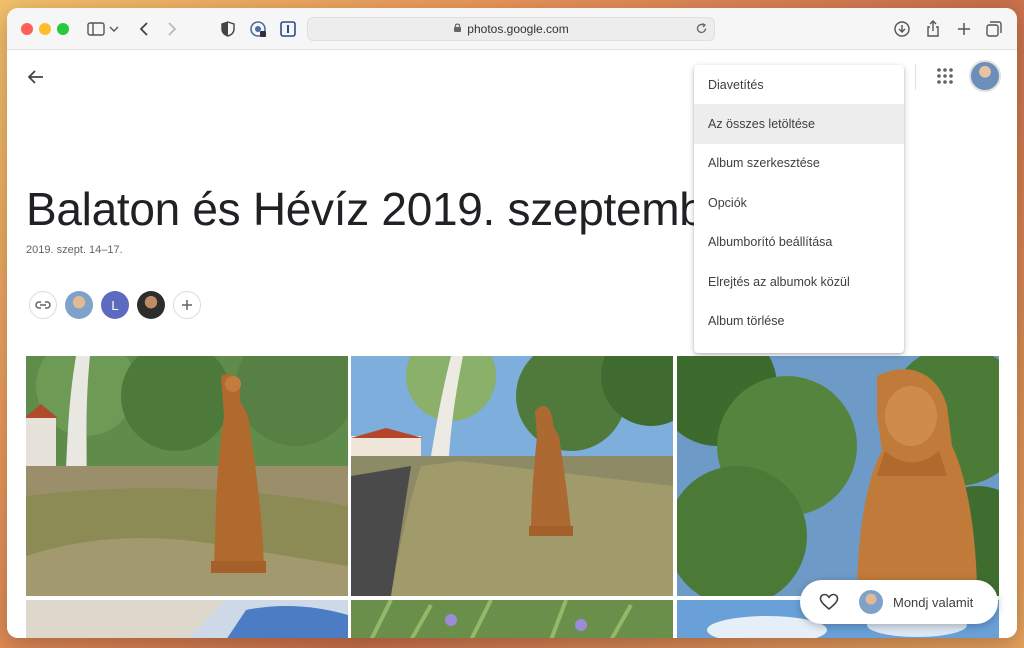  What do you see at coordinates (799, 202) in the screenshot?
I see `menu-item-options: Opciók` at bounding box center [799, 202].